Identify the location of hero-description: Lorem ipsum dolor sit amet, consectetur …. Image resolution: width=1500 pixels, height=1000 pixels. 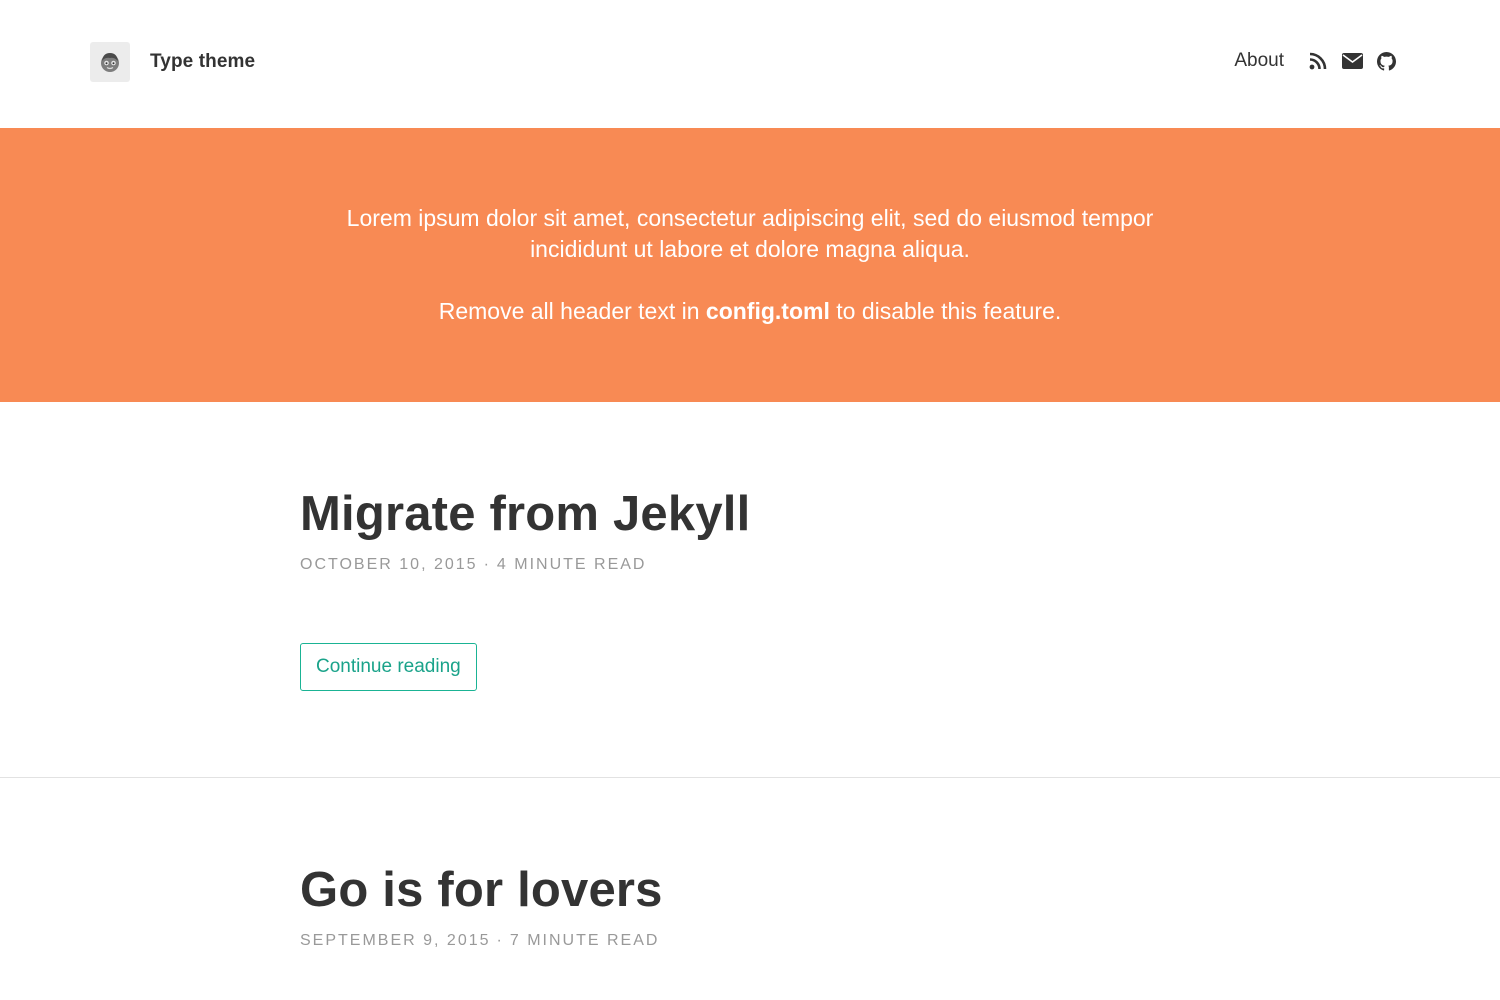
(750, 233).